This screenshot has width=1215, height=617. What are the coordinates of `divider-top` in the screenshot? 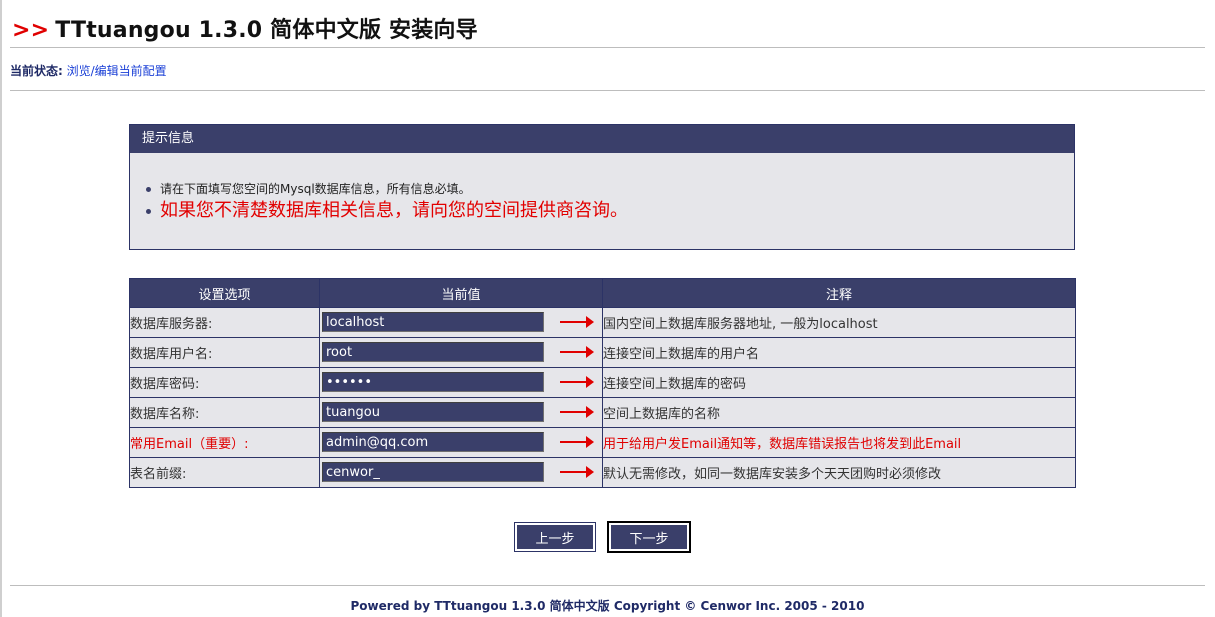 It's located at (607, 47).